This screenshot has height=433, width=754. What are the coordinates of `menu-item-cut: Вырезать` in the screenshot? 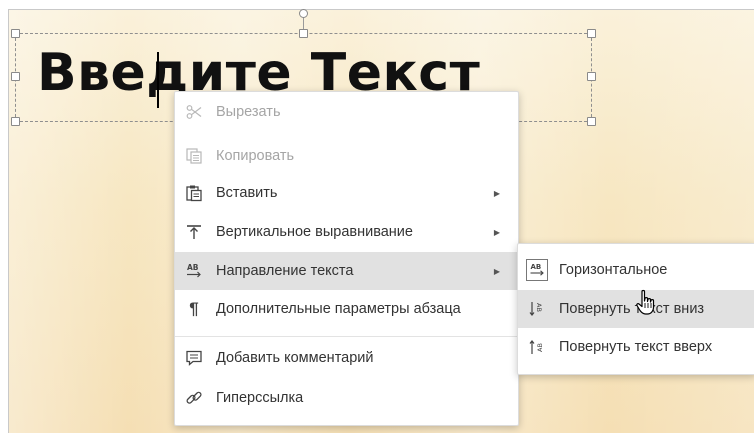 It's located at (346, 112).